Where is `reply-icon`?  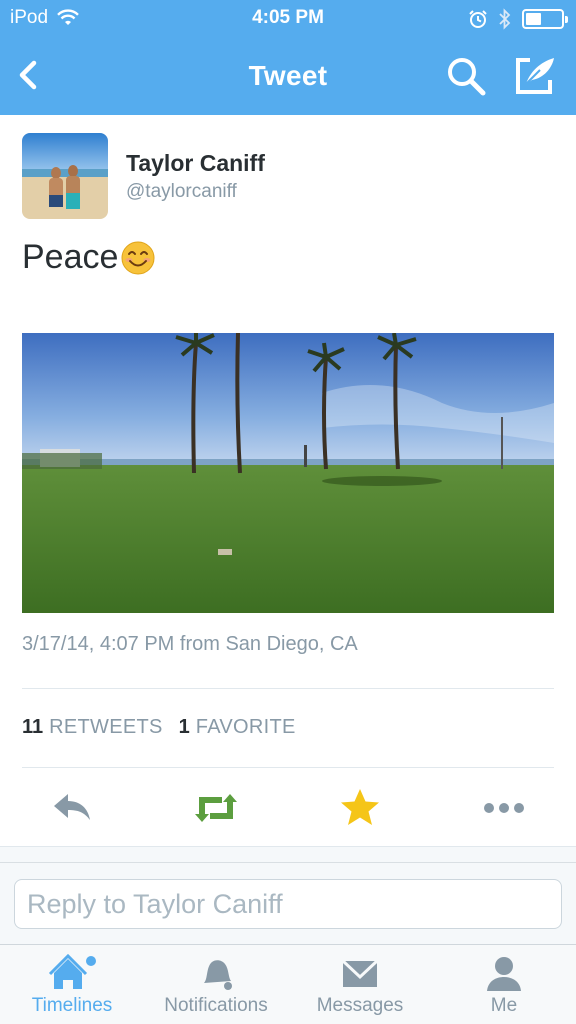
reply-icon is located at coordinates (72, 808).